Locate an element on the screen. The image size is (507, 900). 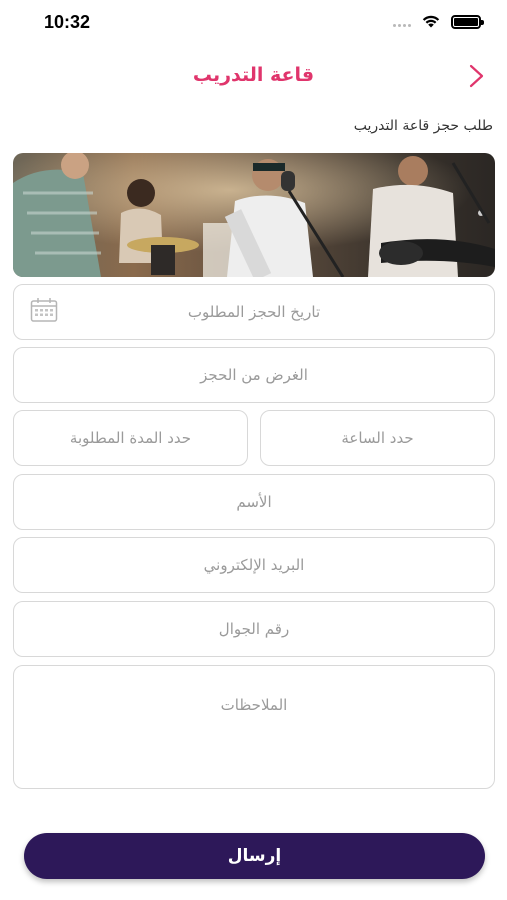
hour-placeholder: حدد الساعة is located at coordinates (377, 438).